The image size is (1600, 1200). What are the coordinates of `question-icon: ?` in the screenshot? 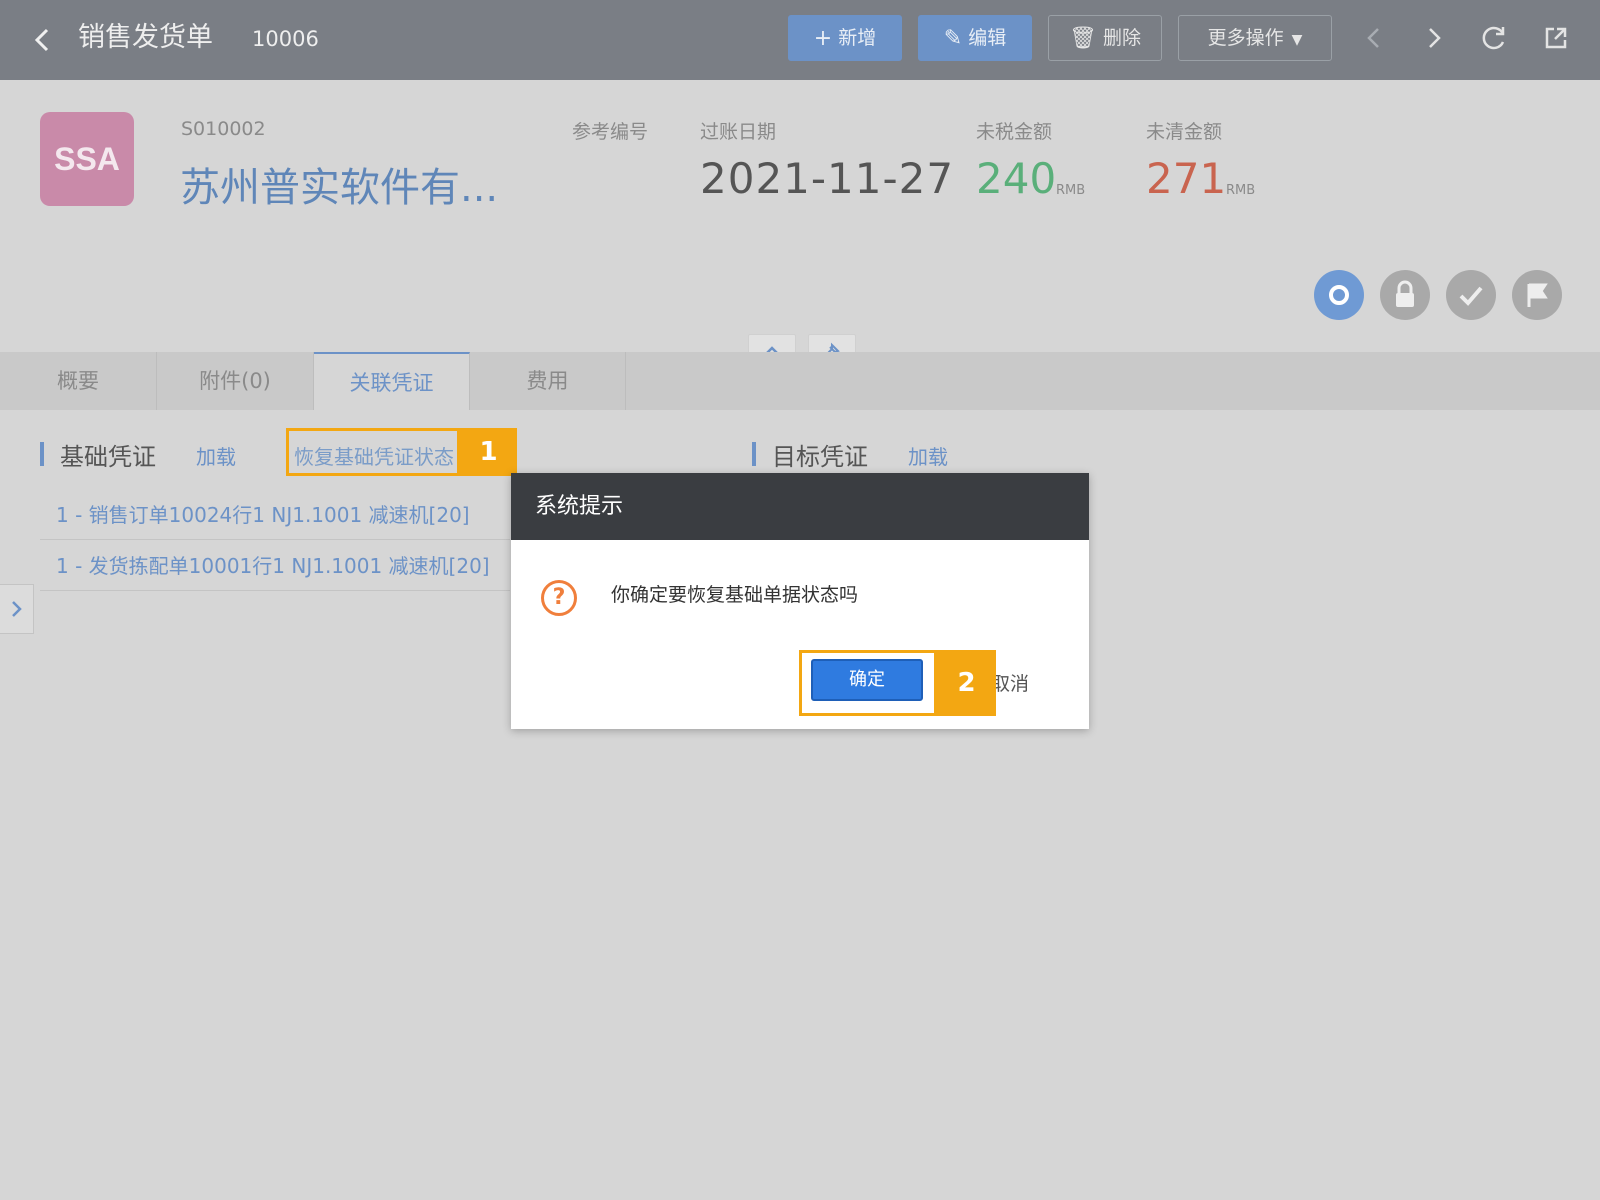 It's located at (559, 598).